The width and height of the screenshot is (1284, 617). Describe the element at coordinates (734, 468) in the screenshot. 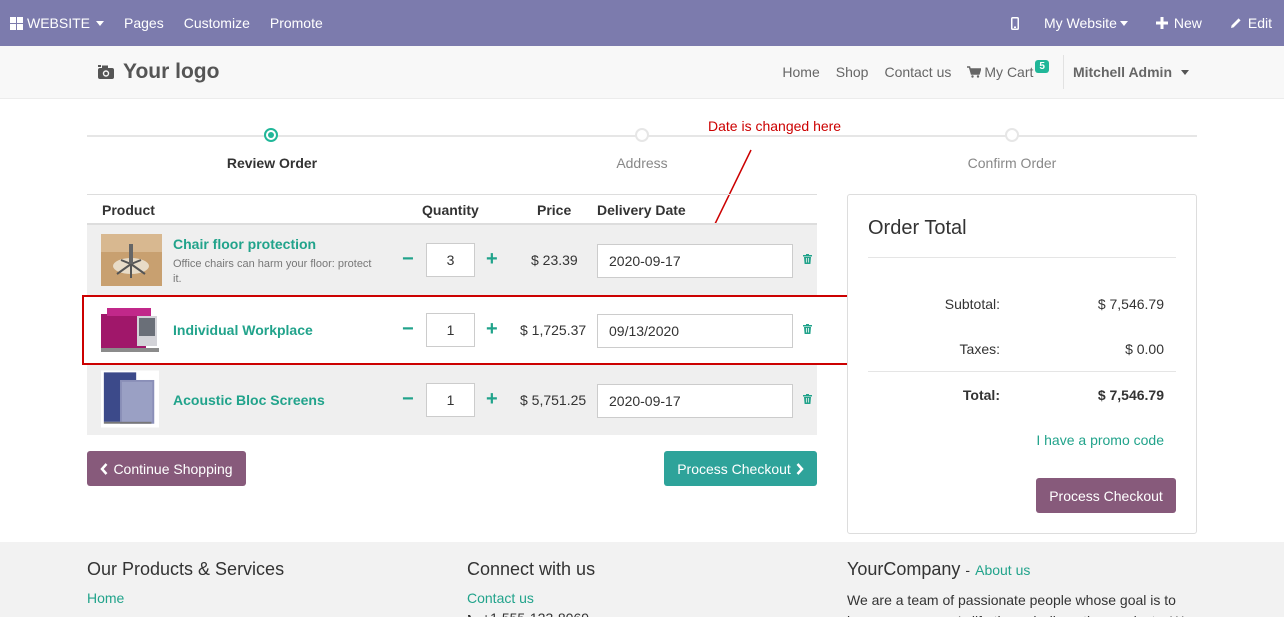

I see `process-checkout-label: Process Checkout` at that location.